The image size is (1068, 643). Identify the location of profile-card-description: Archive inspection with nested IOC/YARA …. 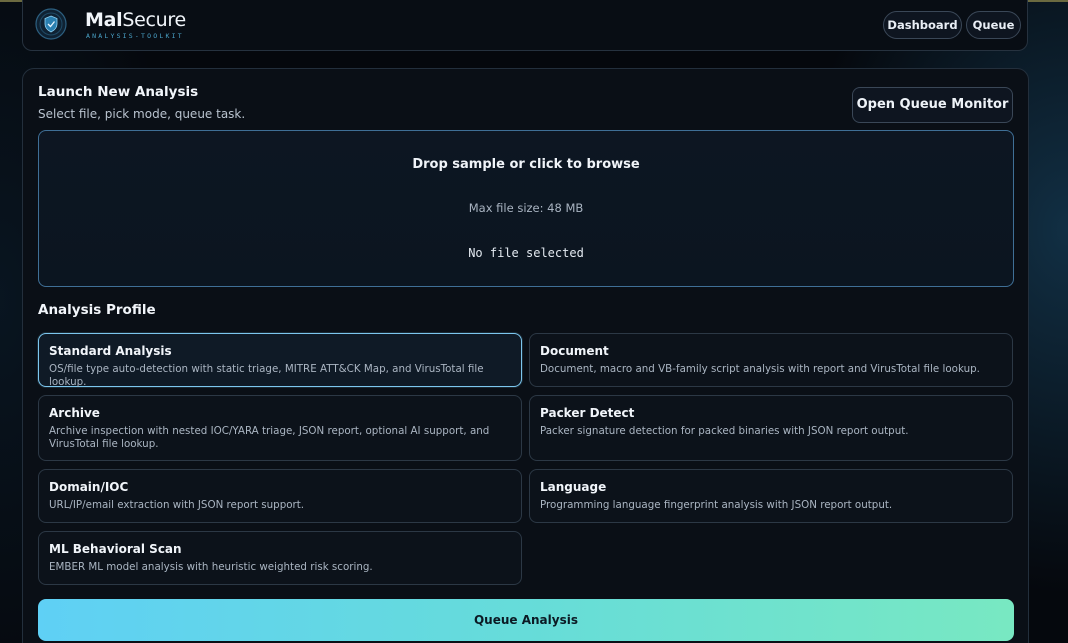
(269, 437).